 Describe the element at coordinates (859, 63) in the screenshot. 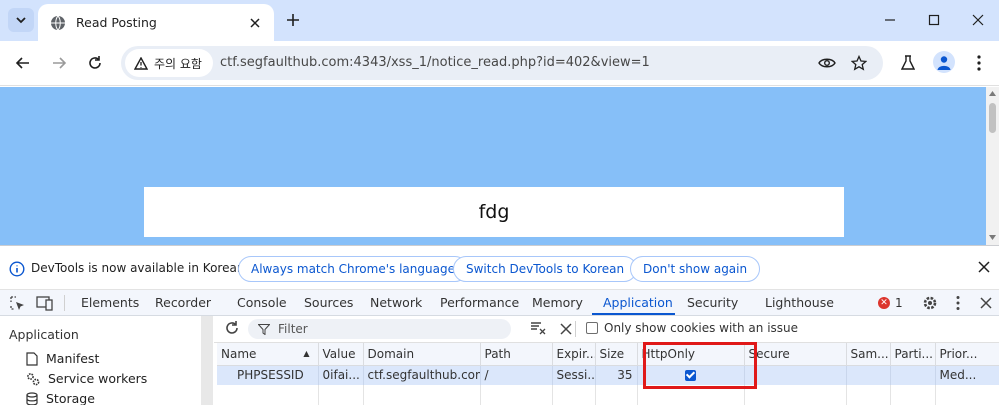

I see `bookmark-star-icon` at that location.